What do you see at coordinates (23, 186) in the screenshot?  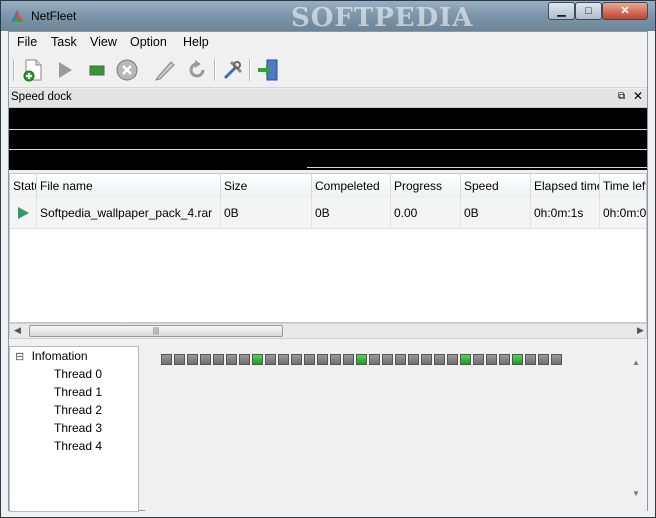 I see `col-status: Status` at bounding box center [23, 186].